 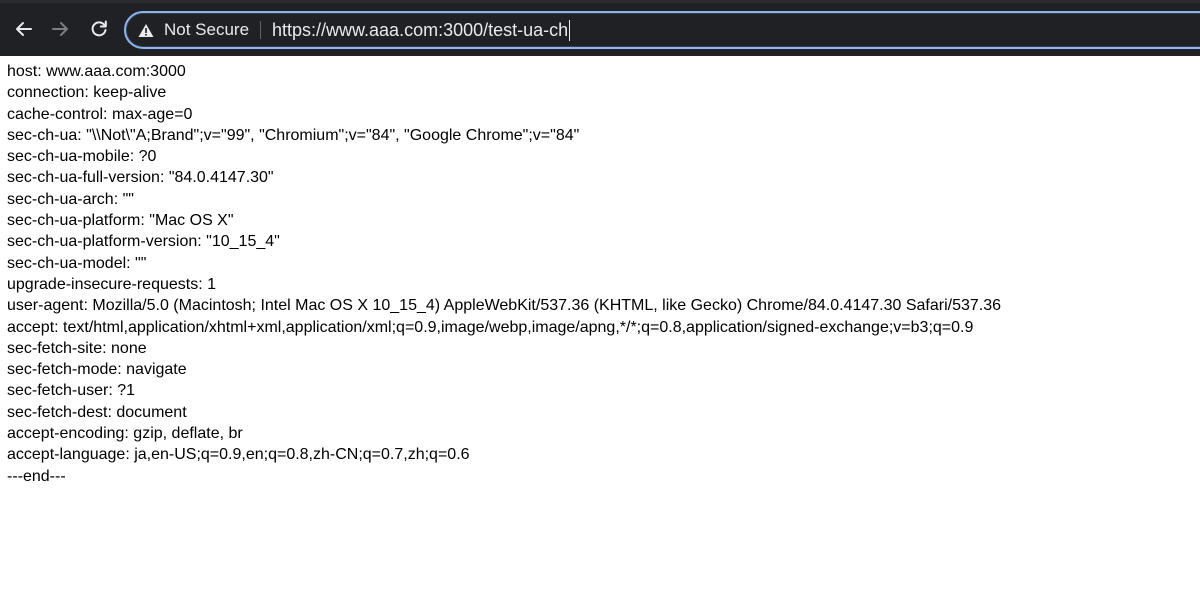 What do you see at coordinates (82, 157) in the screenshot?
I see `header-line: sec-ch-ua-mobile: ?0` at bounding box center [82, 157].